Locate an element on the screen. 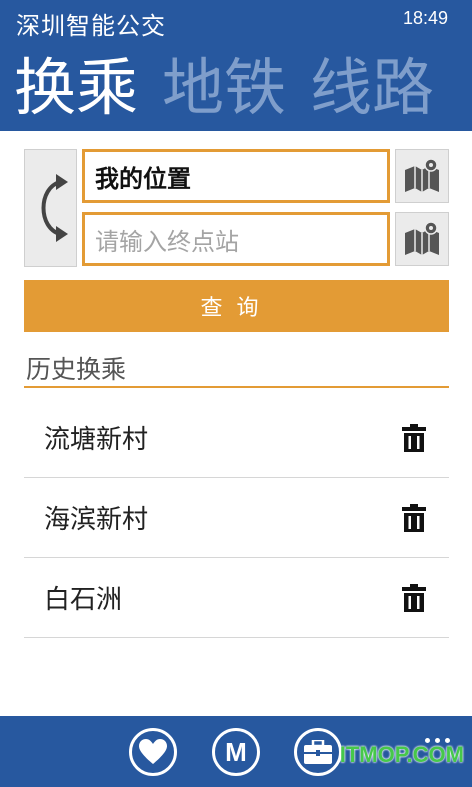 This screenshot has height=787, width=472. heart-icon is located at coordinates (153, 751).